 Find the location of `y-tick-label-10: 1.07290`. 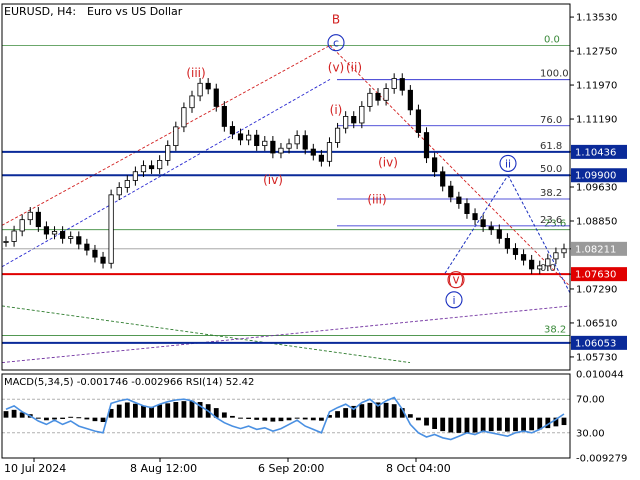

y-tick-label-10: 1.07290 is located at coordinates (596, 289).